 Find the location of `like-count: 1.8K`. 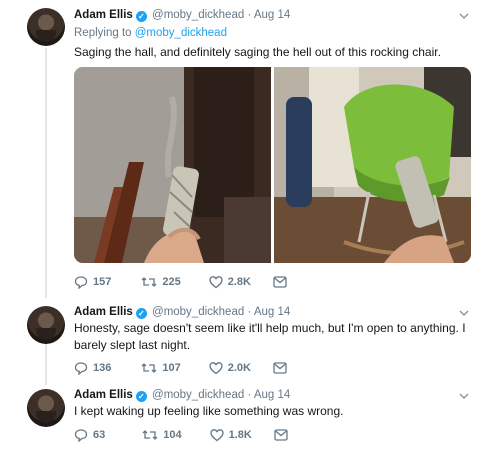

like-count: 1.8K is located at coordinates (240, 435).